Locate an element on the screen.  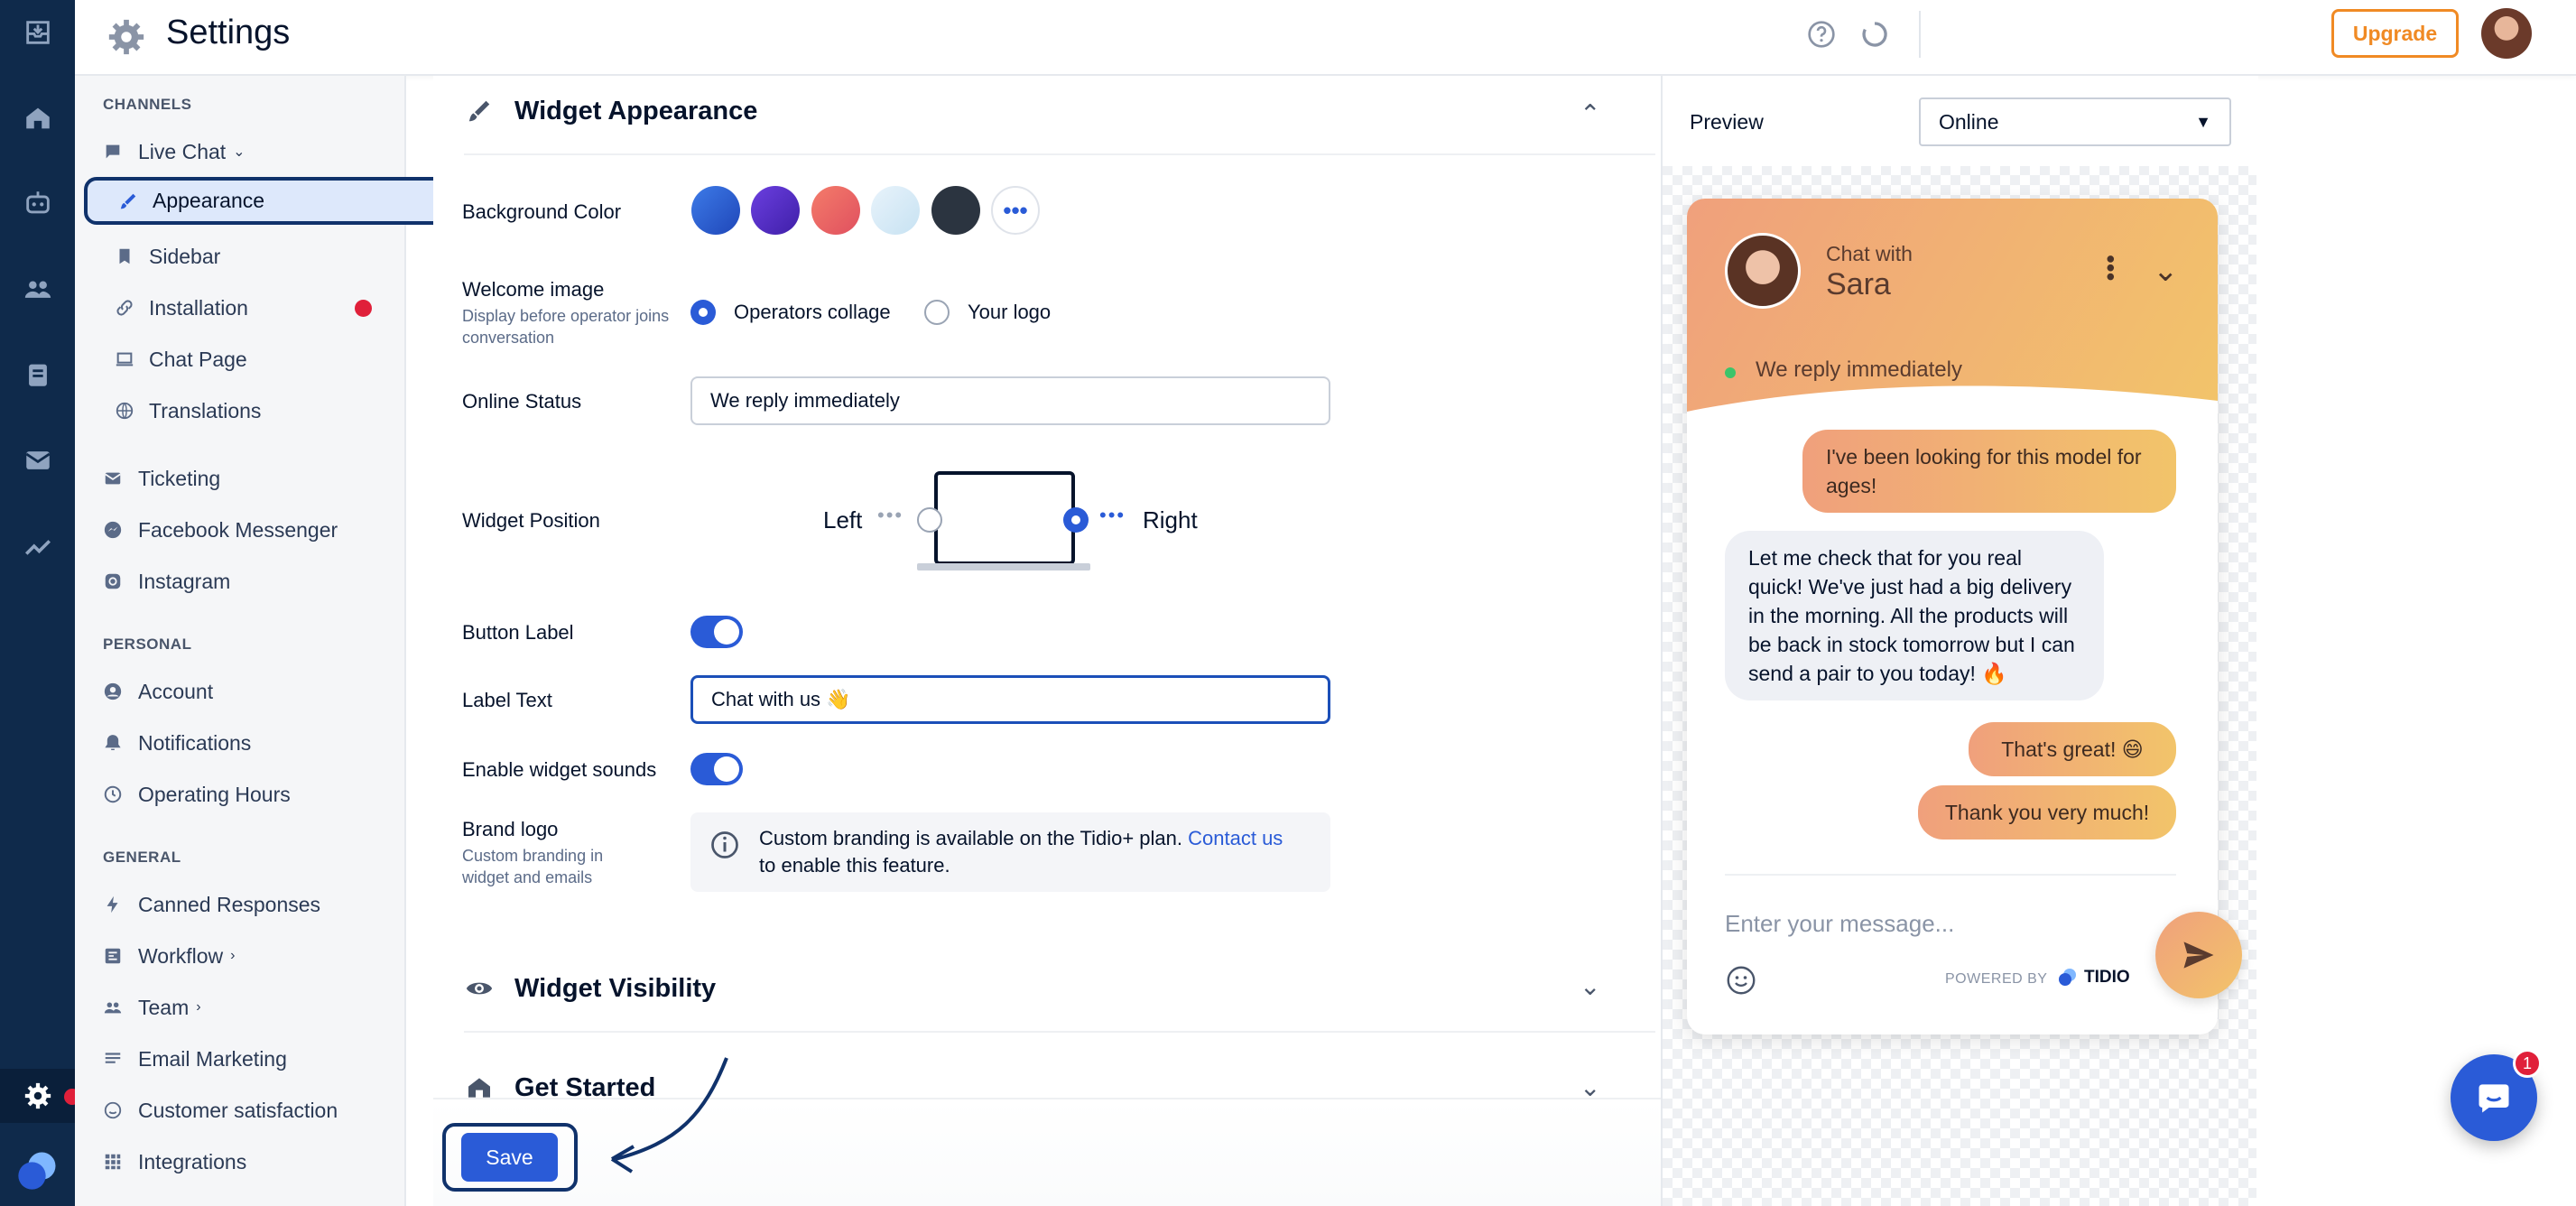
color-swatch-dark is located at coordinates (955, 210).